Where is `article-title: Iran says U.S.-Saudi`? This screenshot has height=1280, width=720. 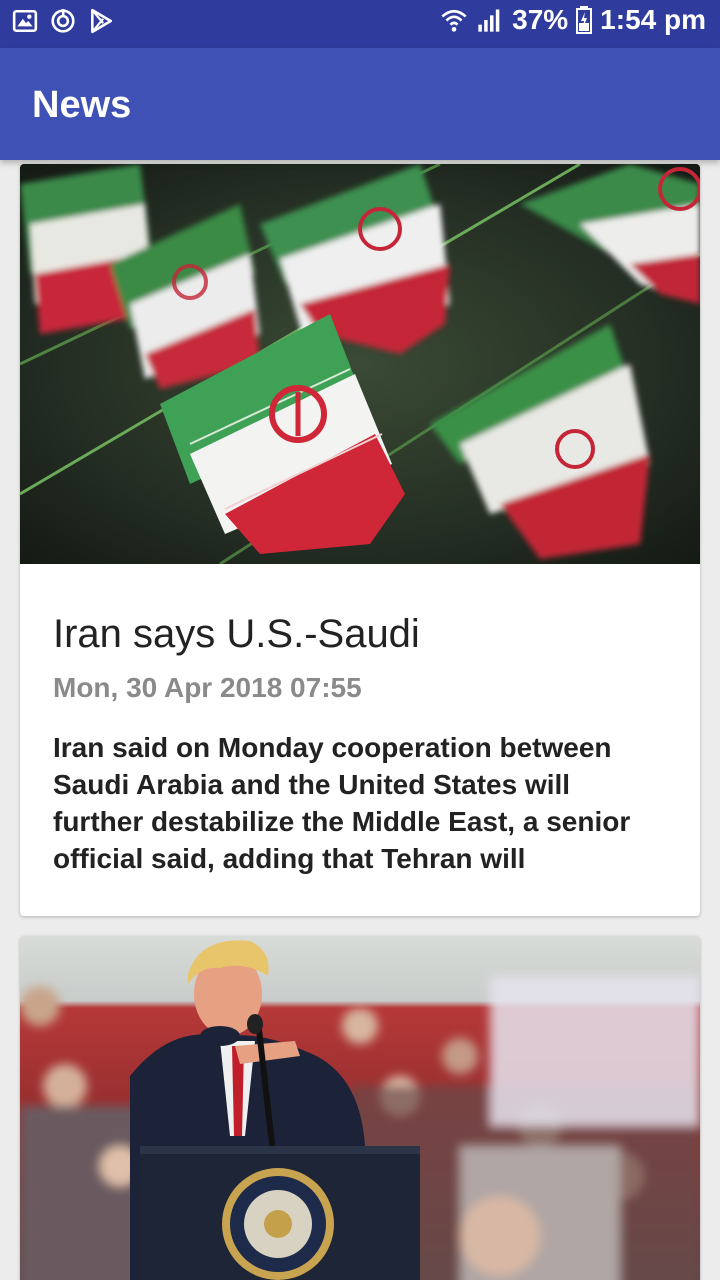
article-title: Iran says U.S.-Saudi is located at coordinates (236, 634).